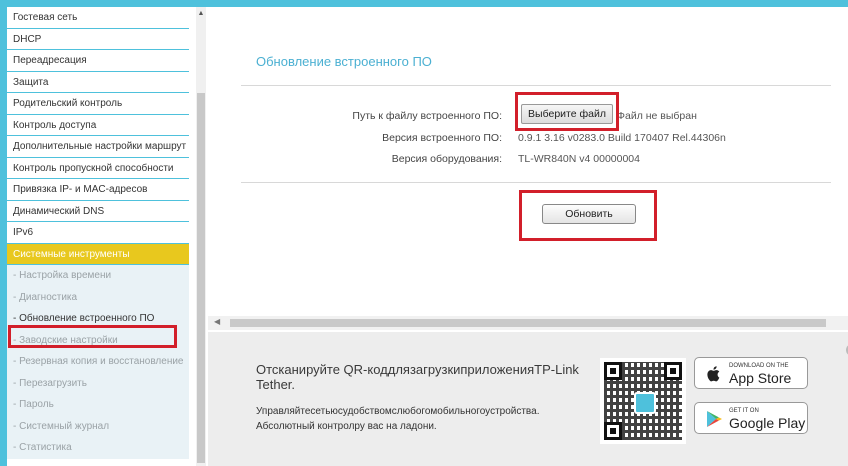  I want to click on horizontal-scroll-thumb, so click(528, 323).